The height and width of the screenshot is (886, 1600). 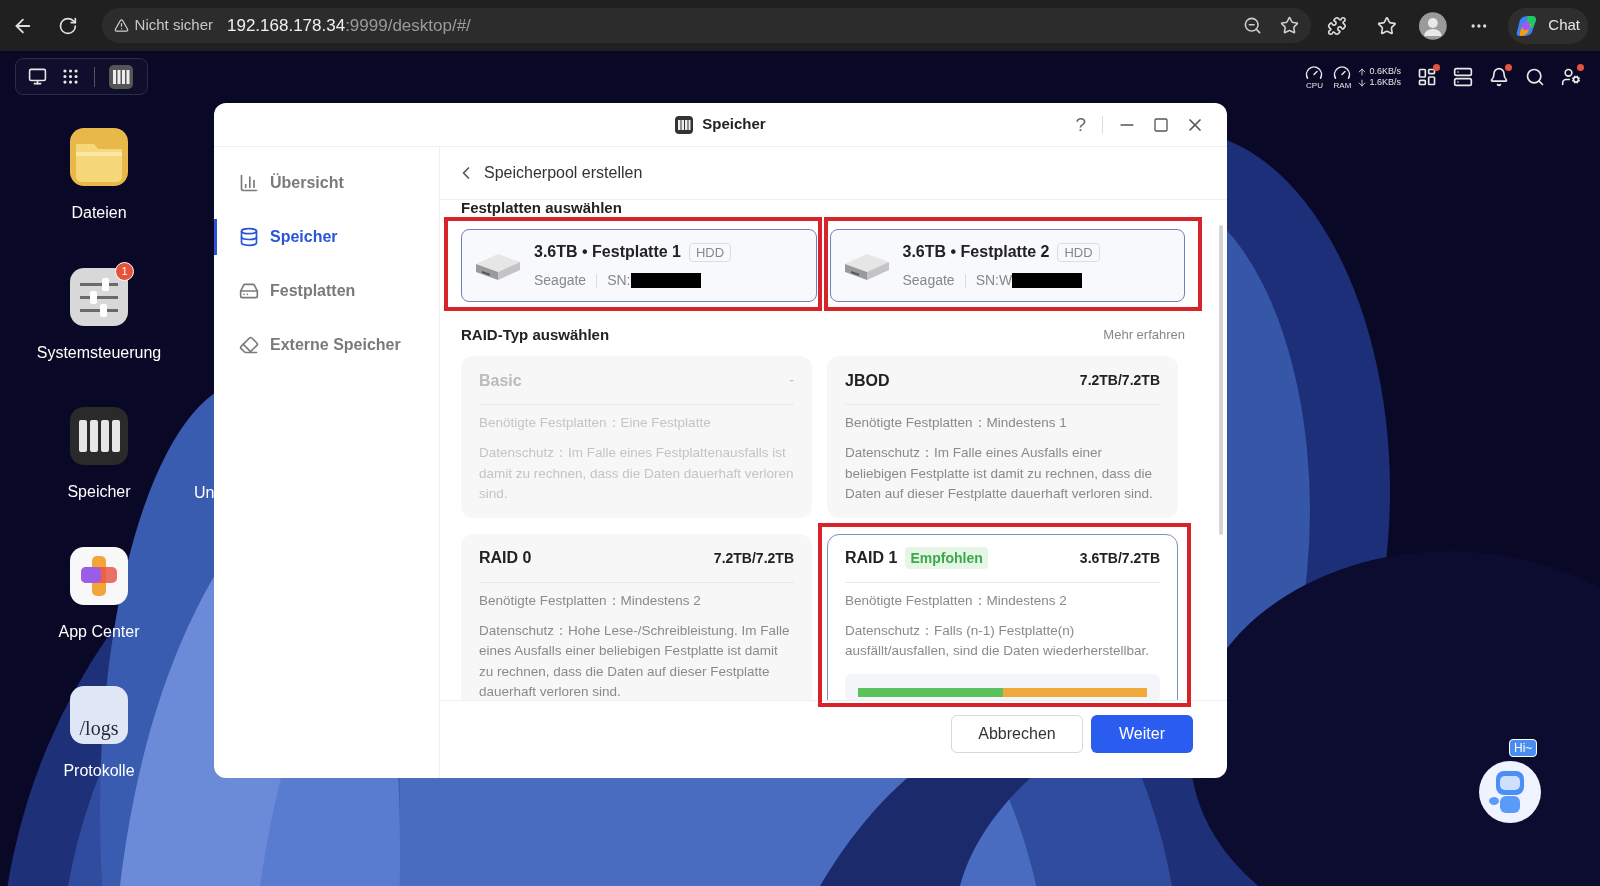 I want to click on window-title: Speicher, so click(x=734, y=124).